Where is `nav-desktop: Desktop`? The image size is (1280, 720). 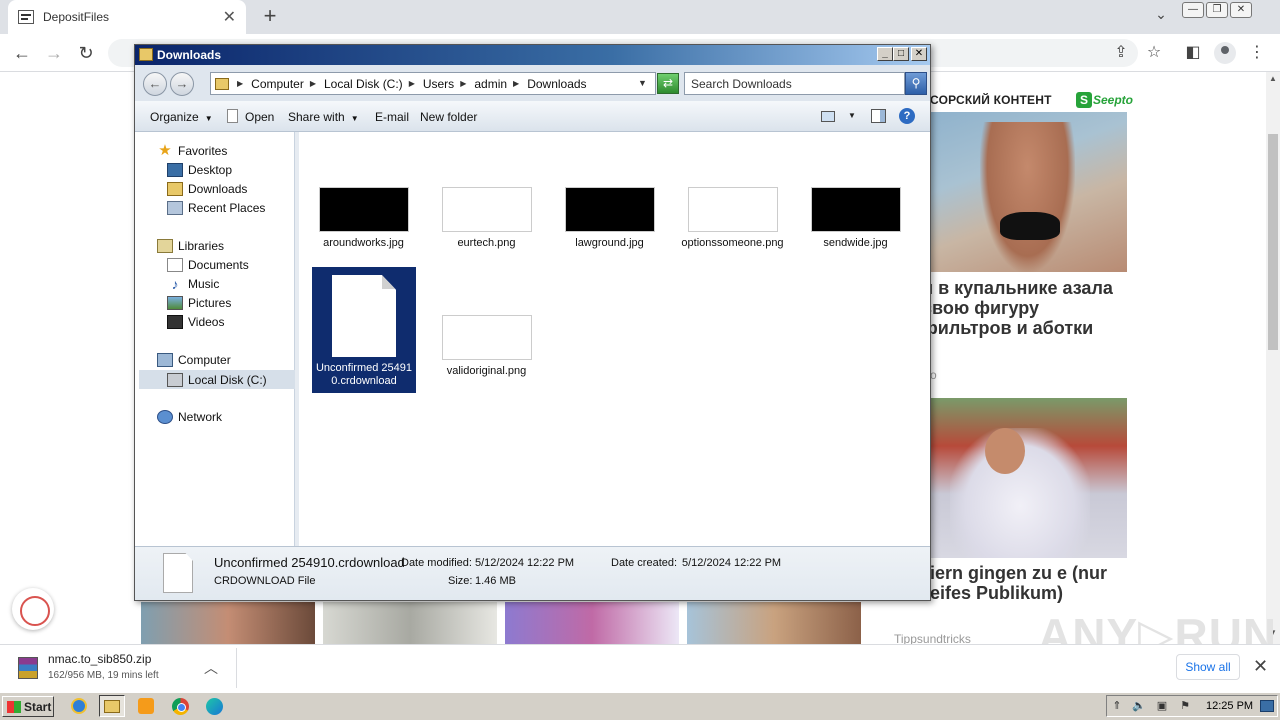 nav-desktop: Desktop is located at coordinates (199, 170).